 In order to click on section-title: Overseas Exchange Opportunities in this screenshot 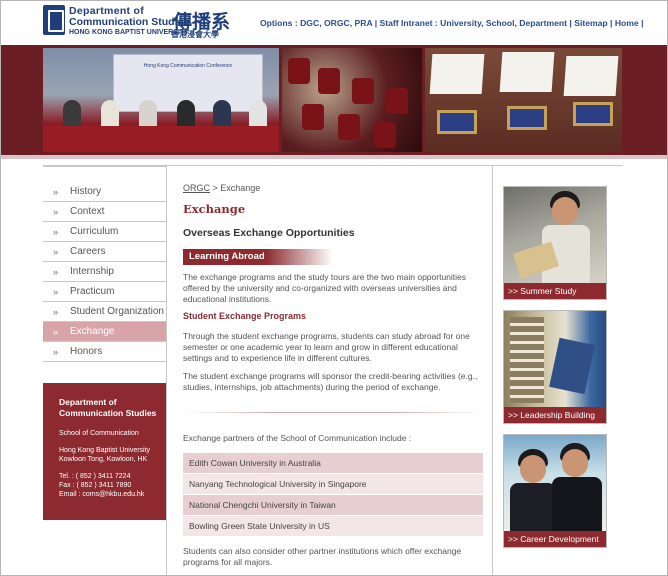, I will do `click(269, 233)`.